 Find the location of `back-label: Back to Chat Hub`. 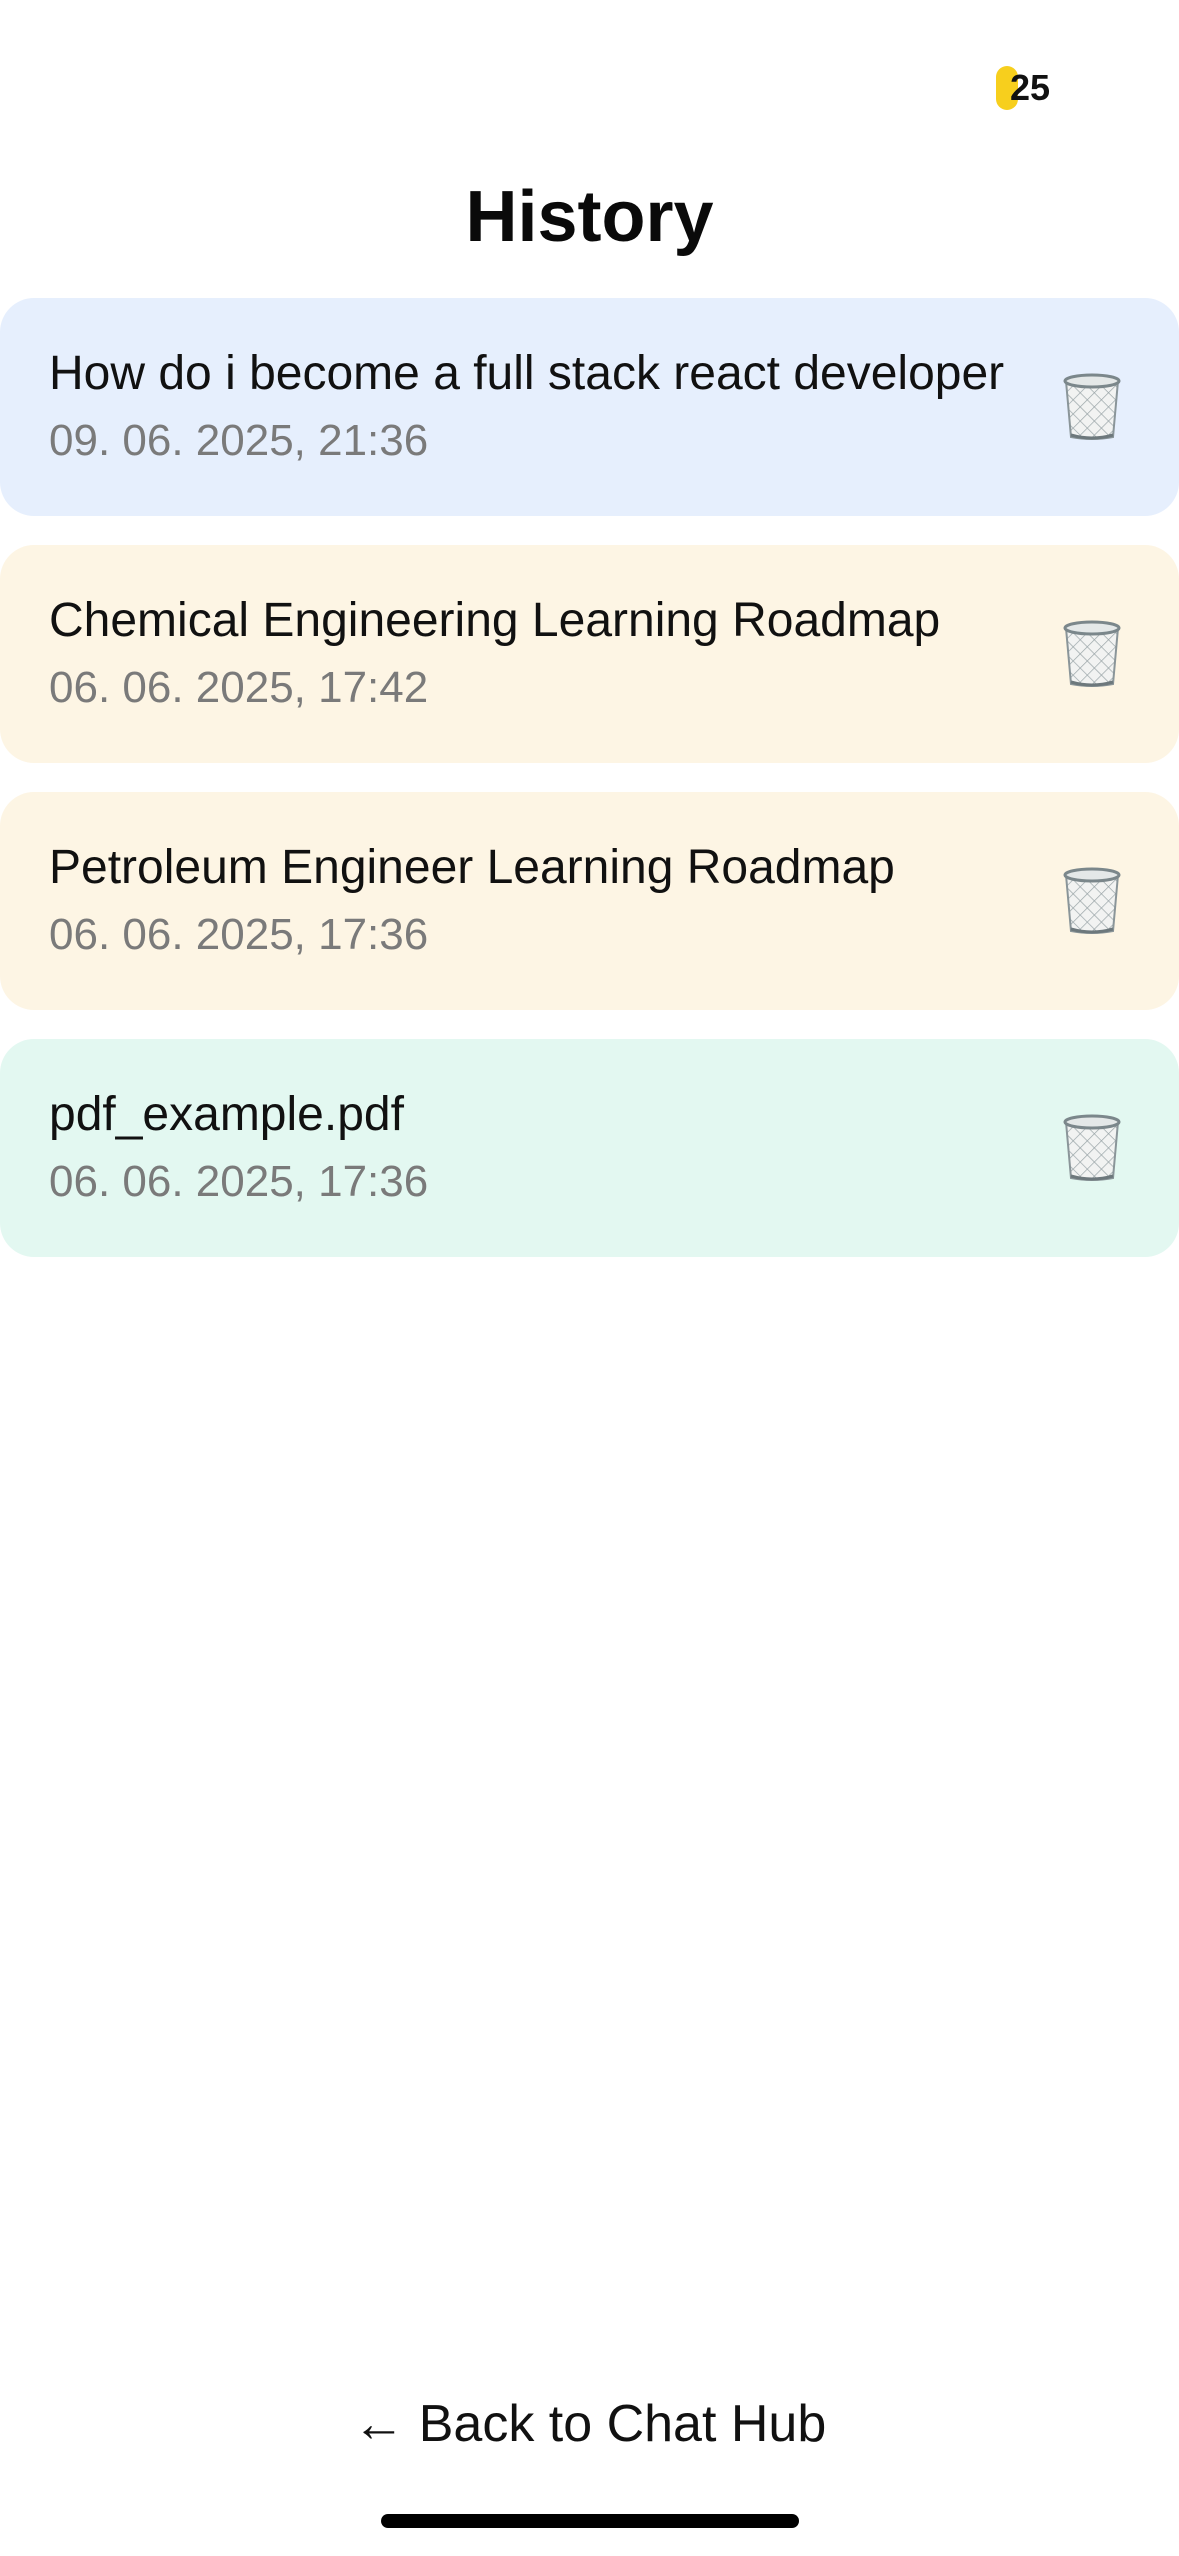

back-label: Back to Chat Hub is located at coordinates (622, 2424).